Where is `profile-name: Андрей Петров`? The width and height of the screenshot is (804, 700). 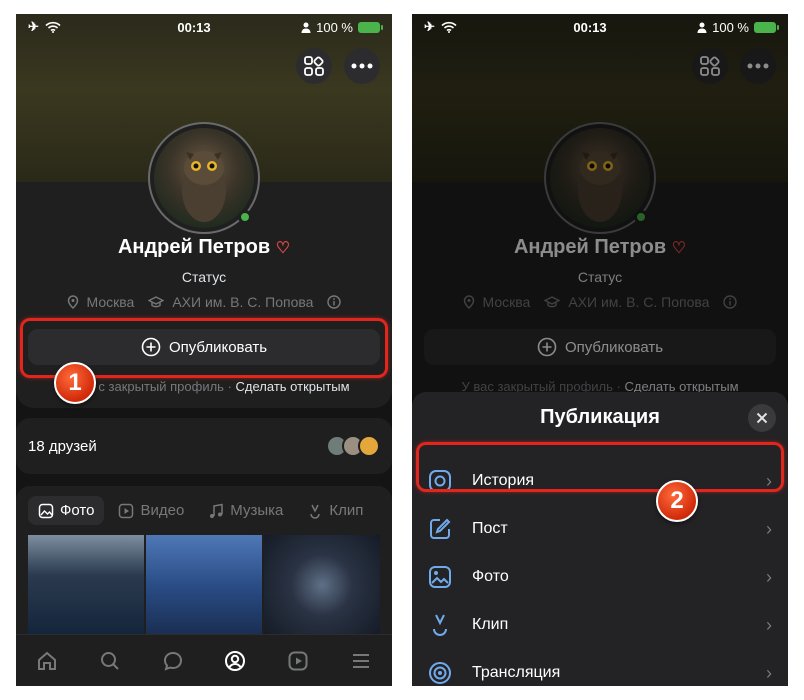
profile-name: Андрей Петров is located at coordinates (194, 247).